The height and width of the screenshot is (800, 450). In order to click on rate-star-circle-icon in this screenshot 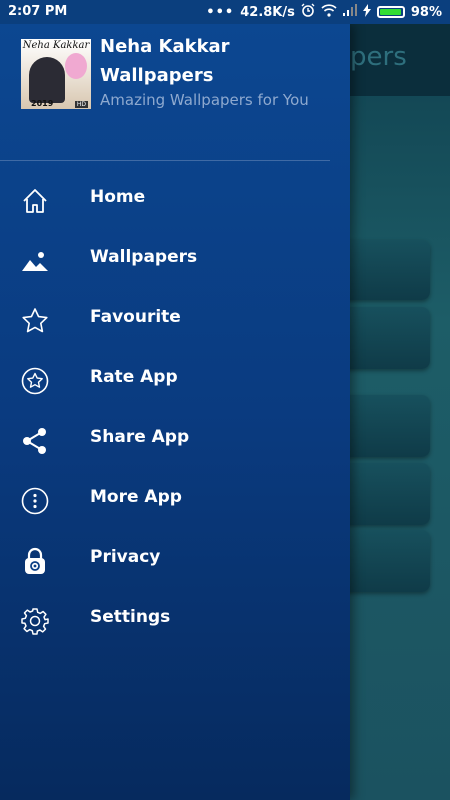, I will do `click(35, 381)`.